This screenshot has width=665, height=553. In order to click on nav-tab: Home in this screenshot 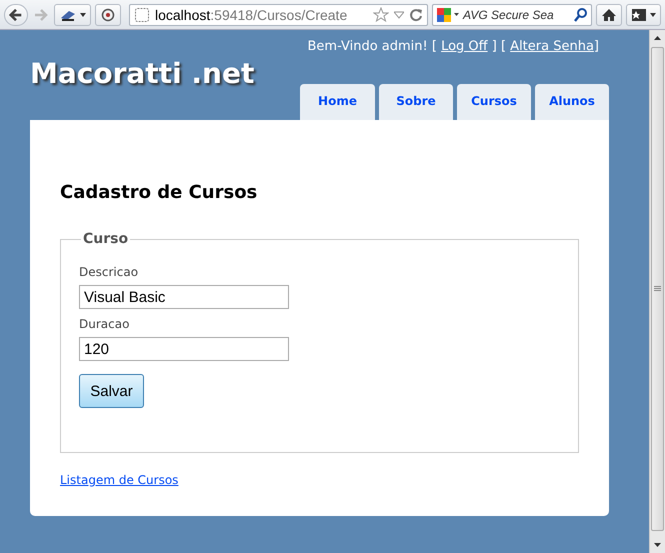, I will do `click(337, 102)`.